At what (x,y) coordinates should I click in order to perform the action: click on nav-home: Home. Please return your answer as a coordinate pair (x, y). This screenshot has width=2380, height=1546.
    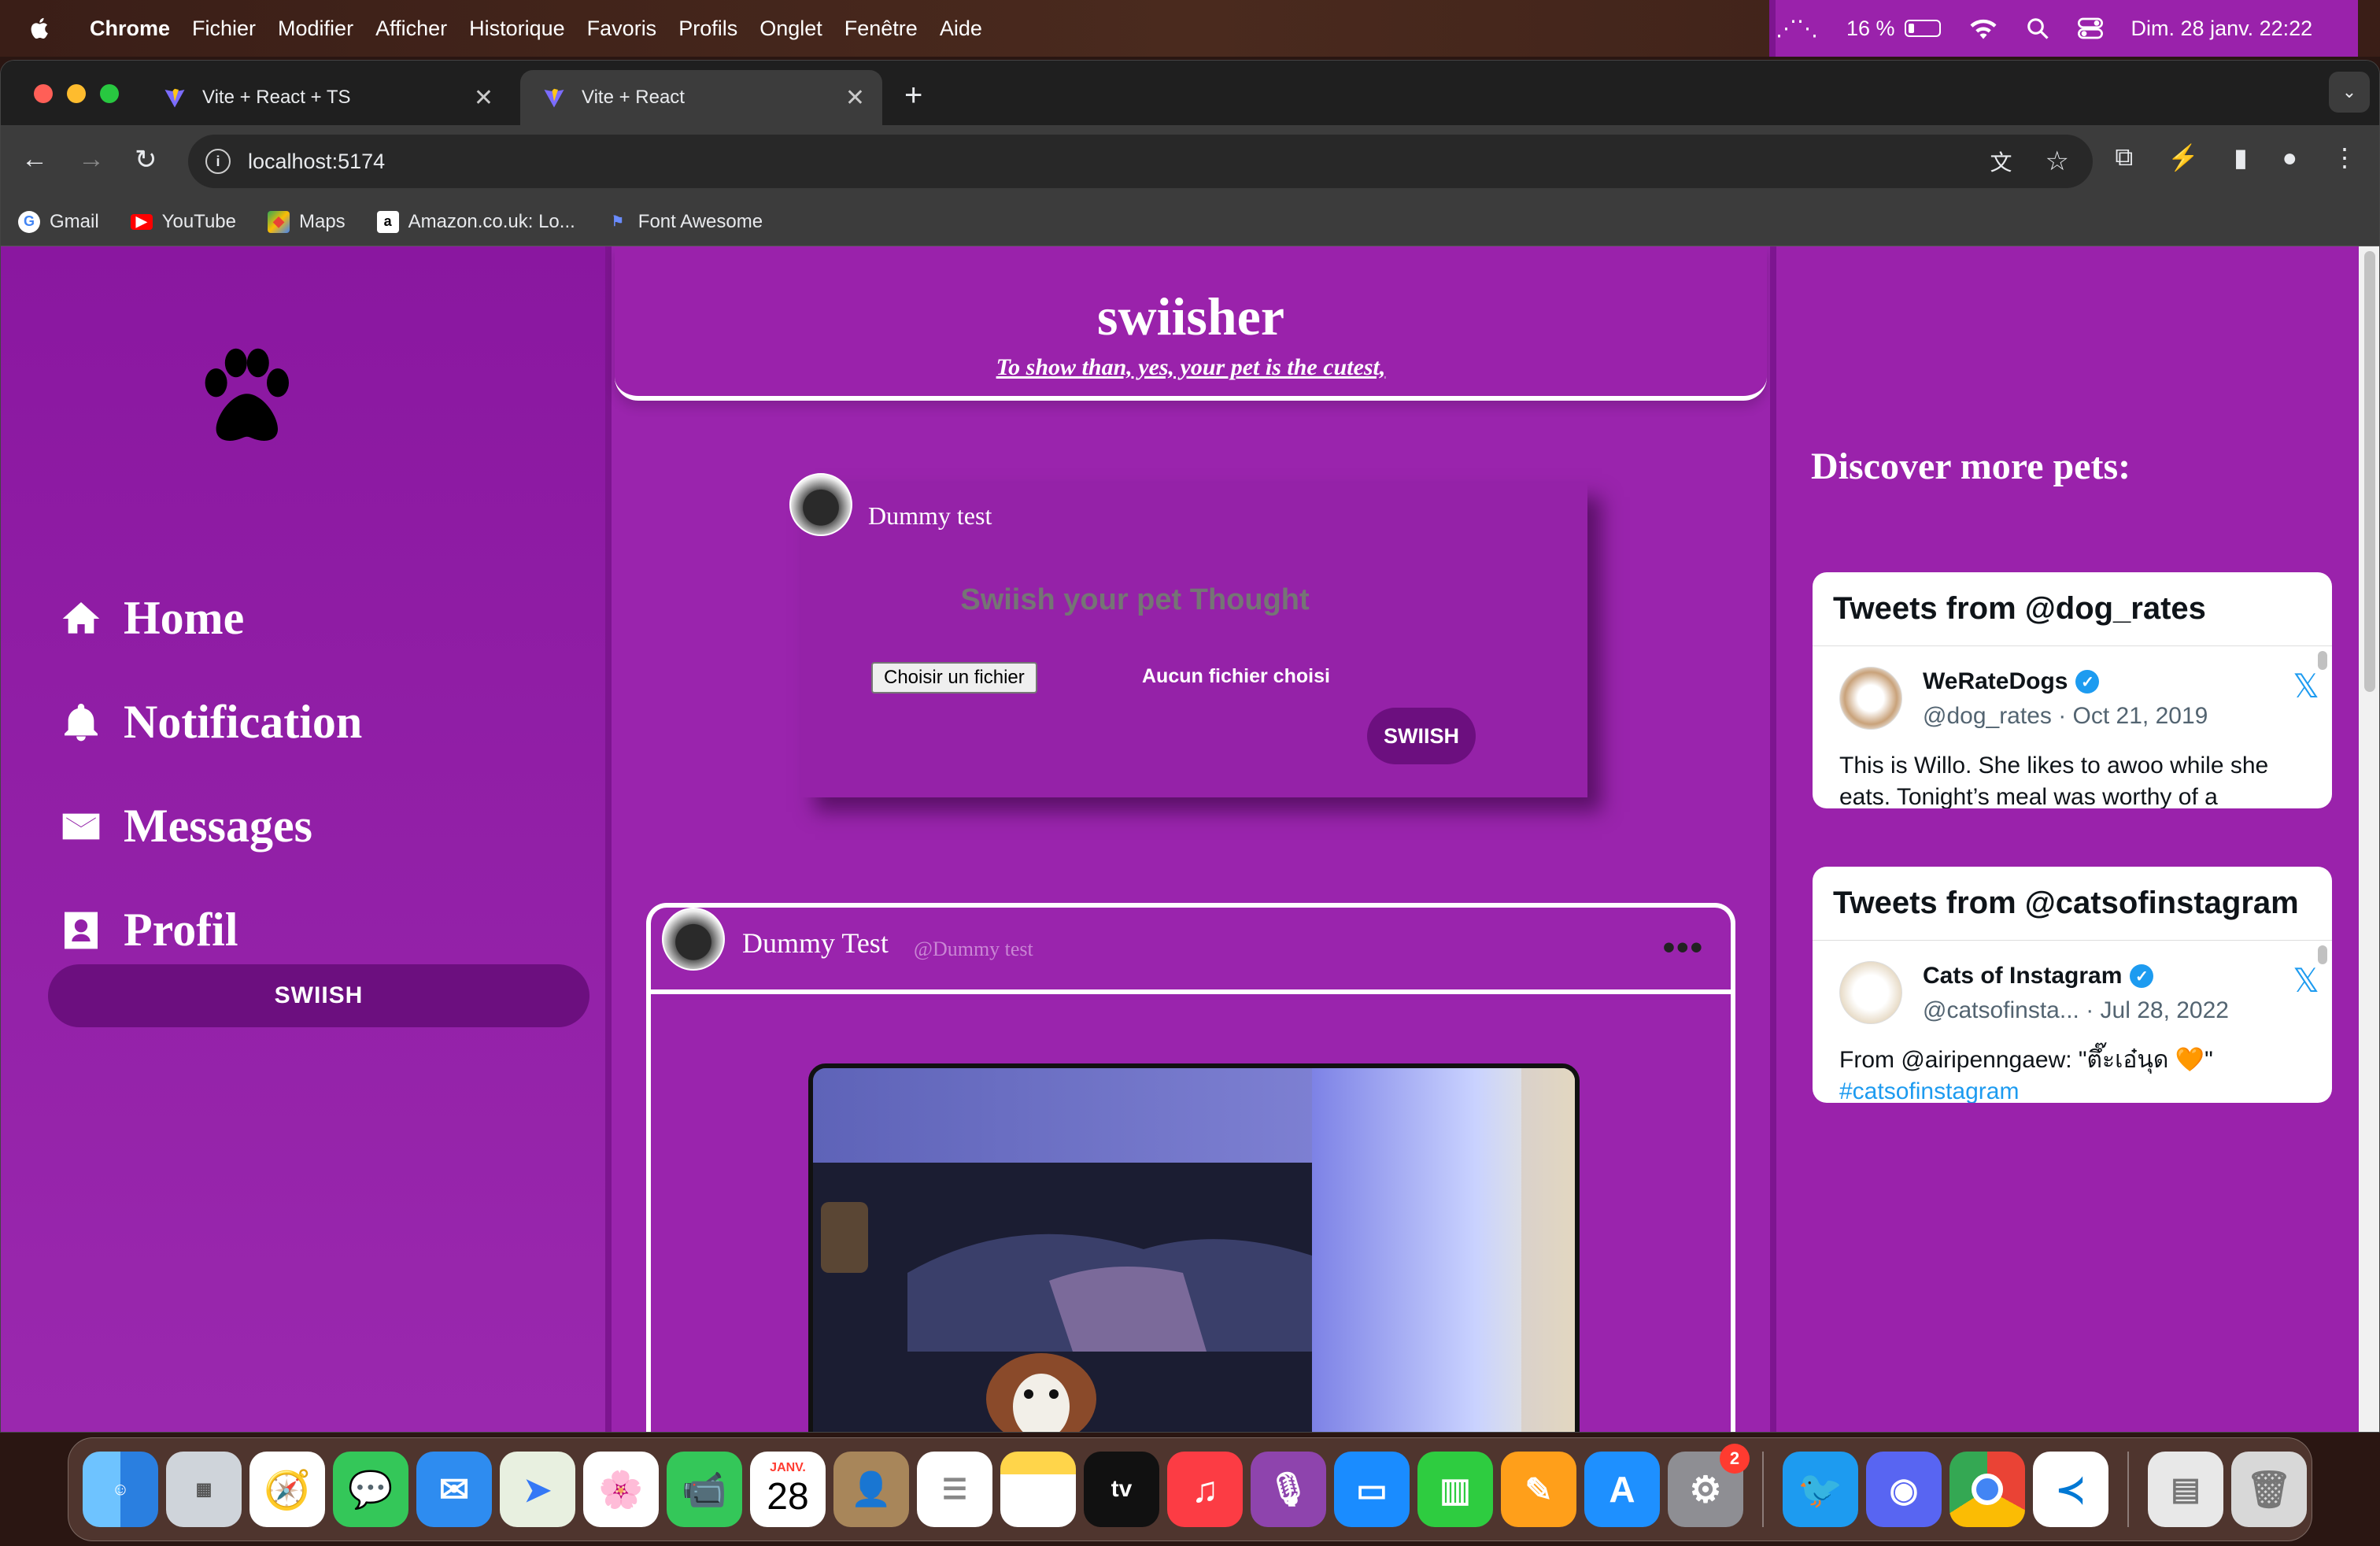
    Looking at the image, I should click on (151, 618).